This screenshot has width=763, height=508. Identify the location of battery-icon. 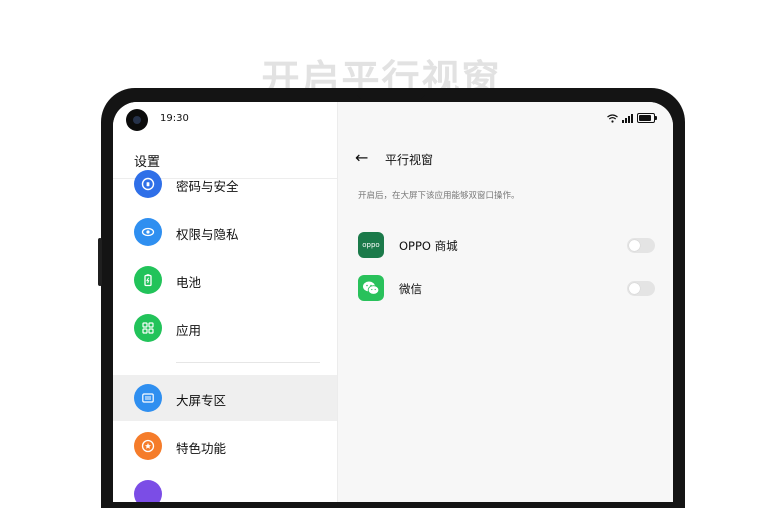
(148, 280).